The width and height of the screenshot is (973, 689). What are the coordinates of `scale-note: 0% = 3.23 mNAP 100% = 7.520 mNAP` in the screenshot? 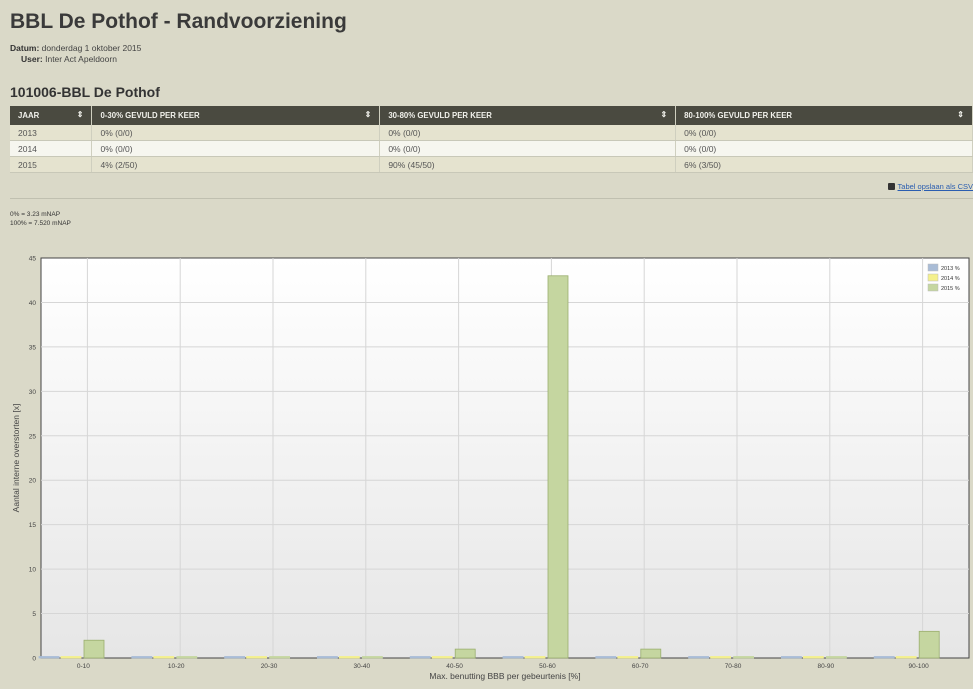 It's located at (40, 219).